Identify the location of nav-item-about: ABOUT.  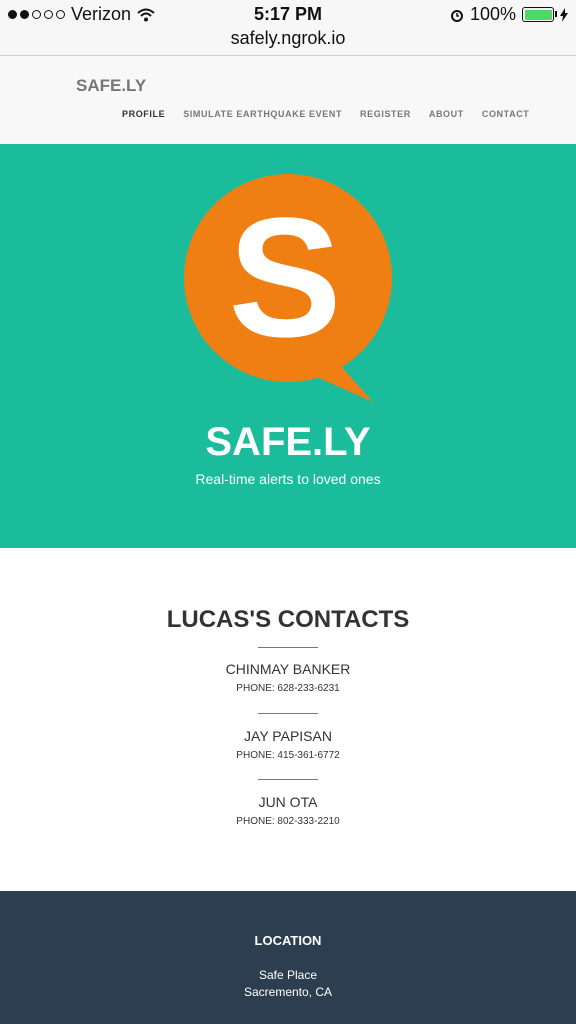
(446, 114).